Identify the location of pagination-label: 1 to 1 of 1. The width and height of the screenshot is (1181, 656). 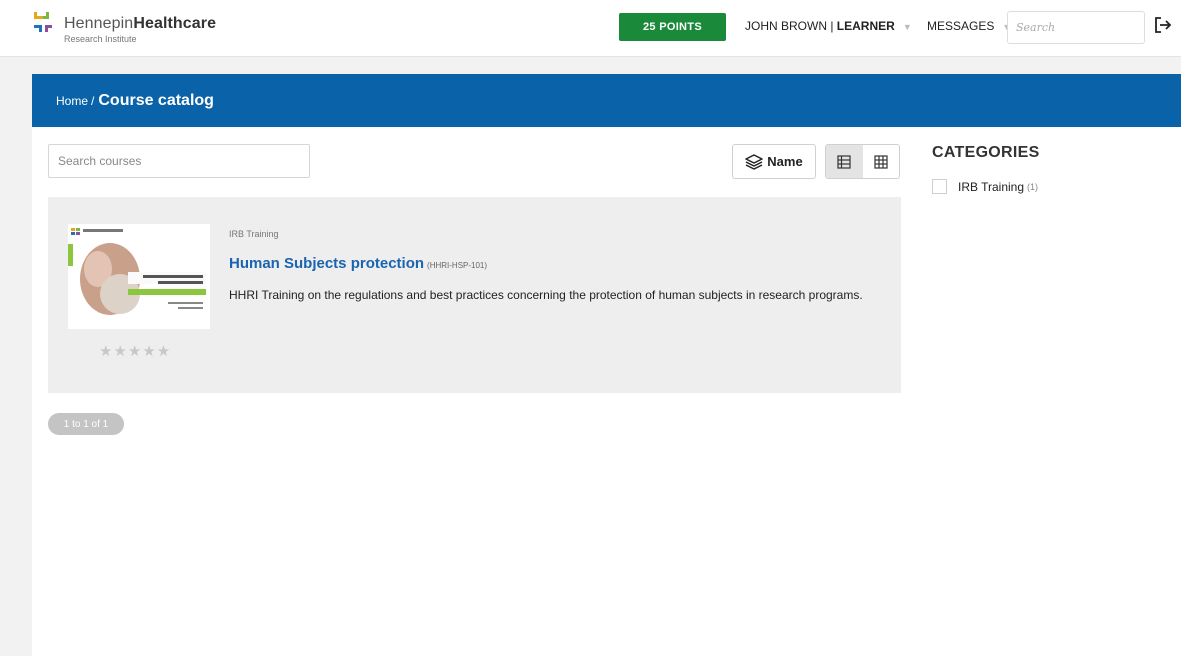
(86, 424).